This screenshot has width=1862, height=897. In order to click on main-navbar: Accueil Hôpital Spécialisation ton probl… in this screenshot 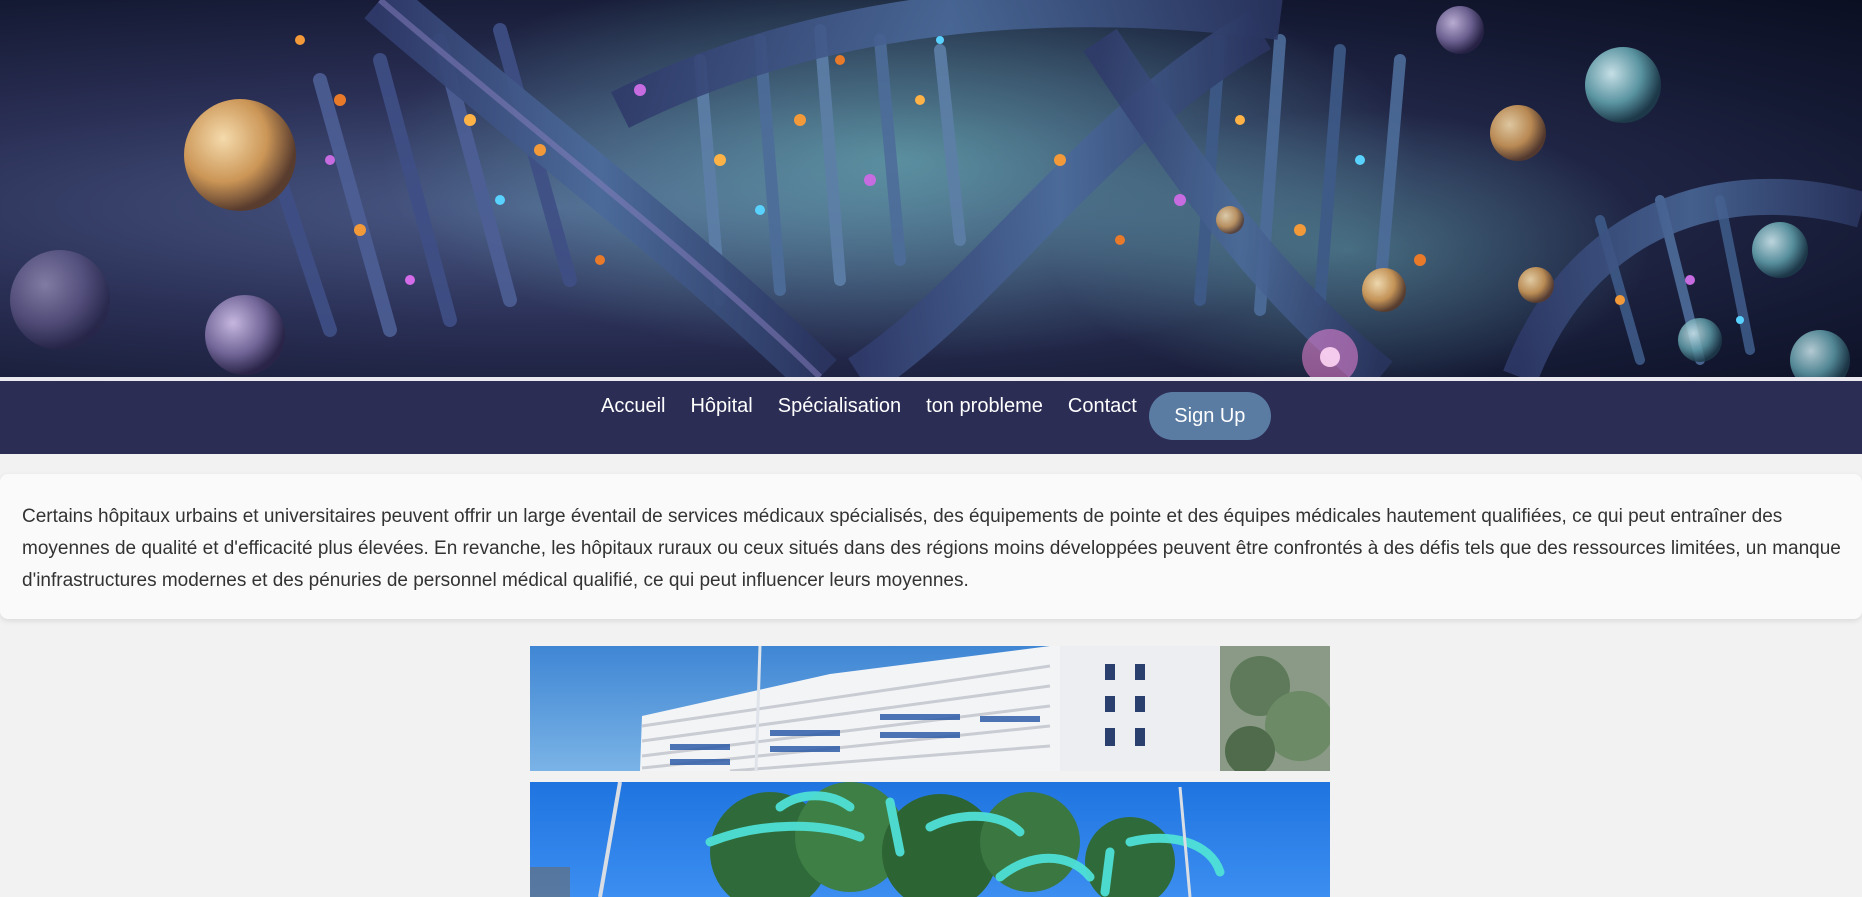, I will do `click(931, 417)`.